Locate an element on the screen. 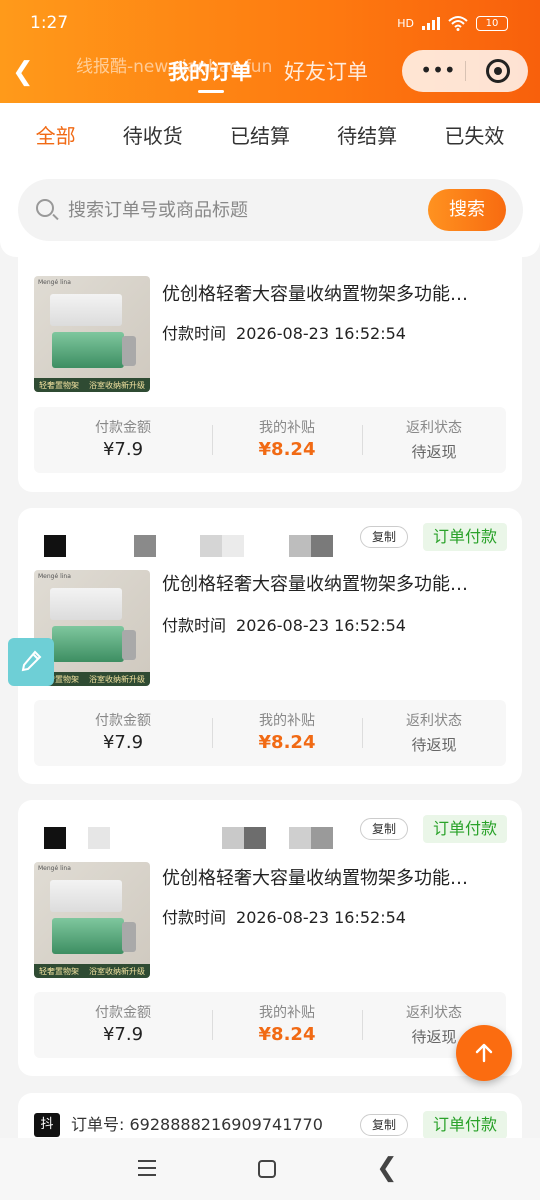 The height and width of the screenshot is (1200, 540). search-input is located at coordinates (243, 210).